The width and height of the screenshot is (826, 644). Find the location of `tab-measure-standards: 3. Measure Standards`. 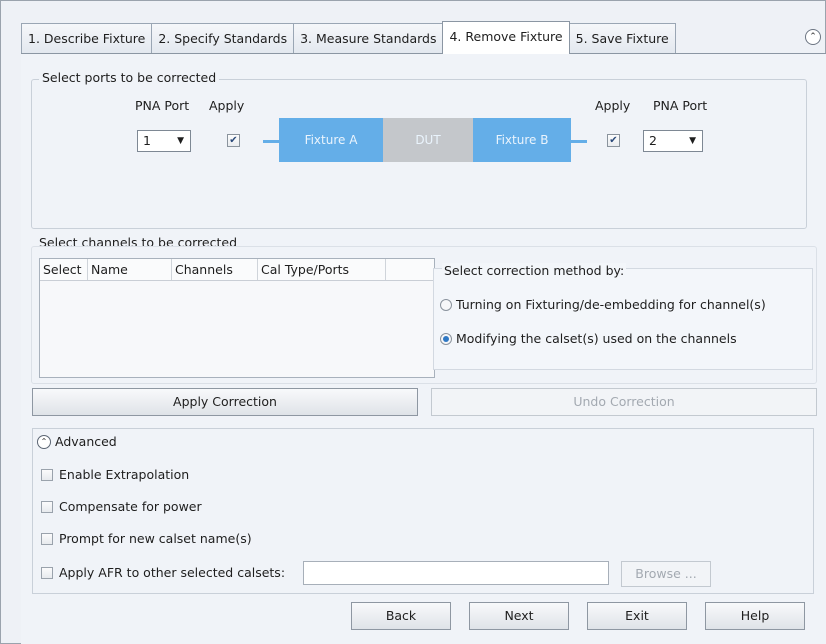

tab-measure-standards: 3. Measure Standards is located at coordinates (368, 38).